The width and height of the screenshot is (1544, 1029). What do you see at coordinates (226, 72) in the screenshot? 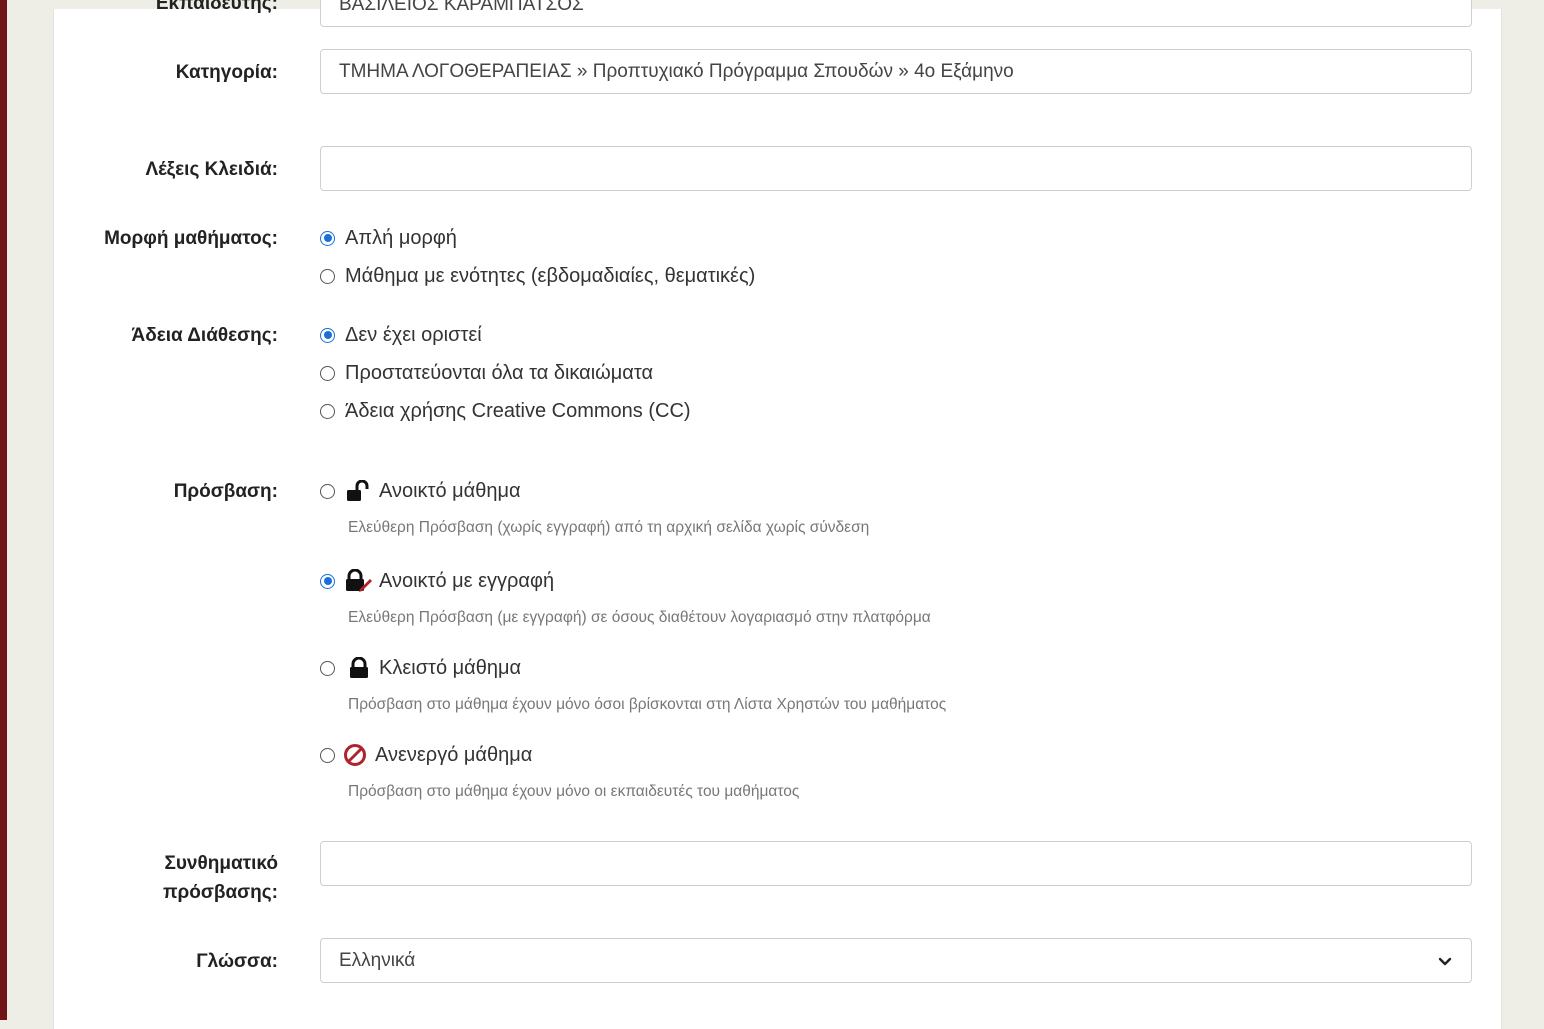
I see `category-label: Κατηγορία:` at bounding box center [226, 72].